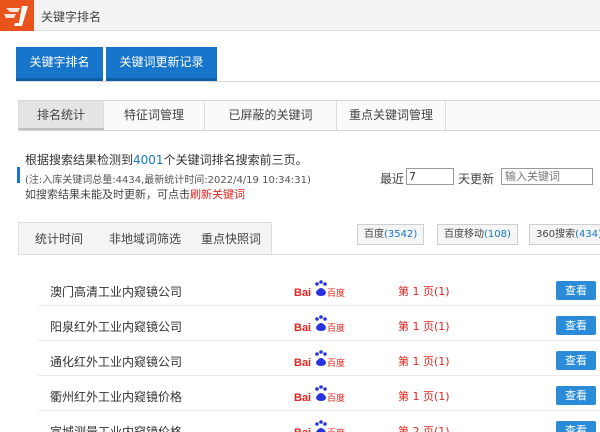 The width and height of the screenshot is (600, 432). I want to click on info-accent-bar, so click(18, 175).